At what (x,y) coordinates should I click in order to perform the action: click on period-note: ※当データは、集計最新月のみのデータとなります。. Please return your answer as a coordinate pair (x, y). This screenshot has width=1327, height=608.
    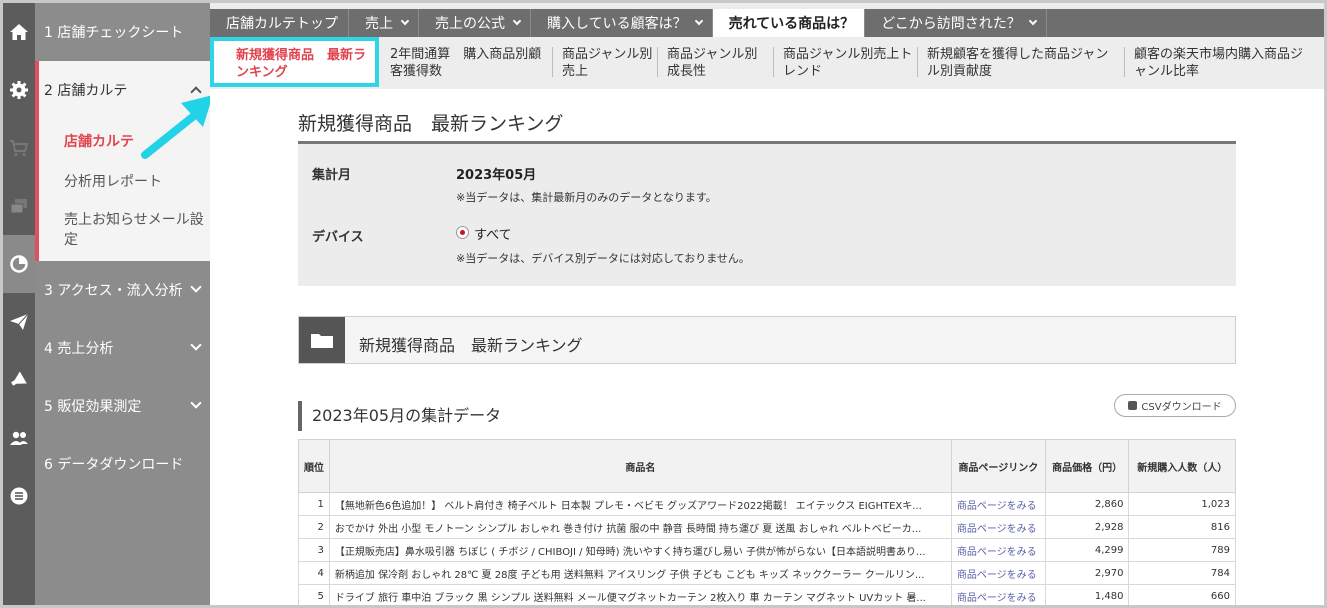
    Looking at the image, I should click on (586, 197).